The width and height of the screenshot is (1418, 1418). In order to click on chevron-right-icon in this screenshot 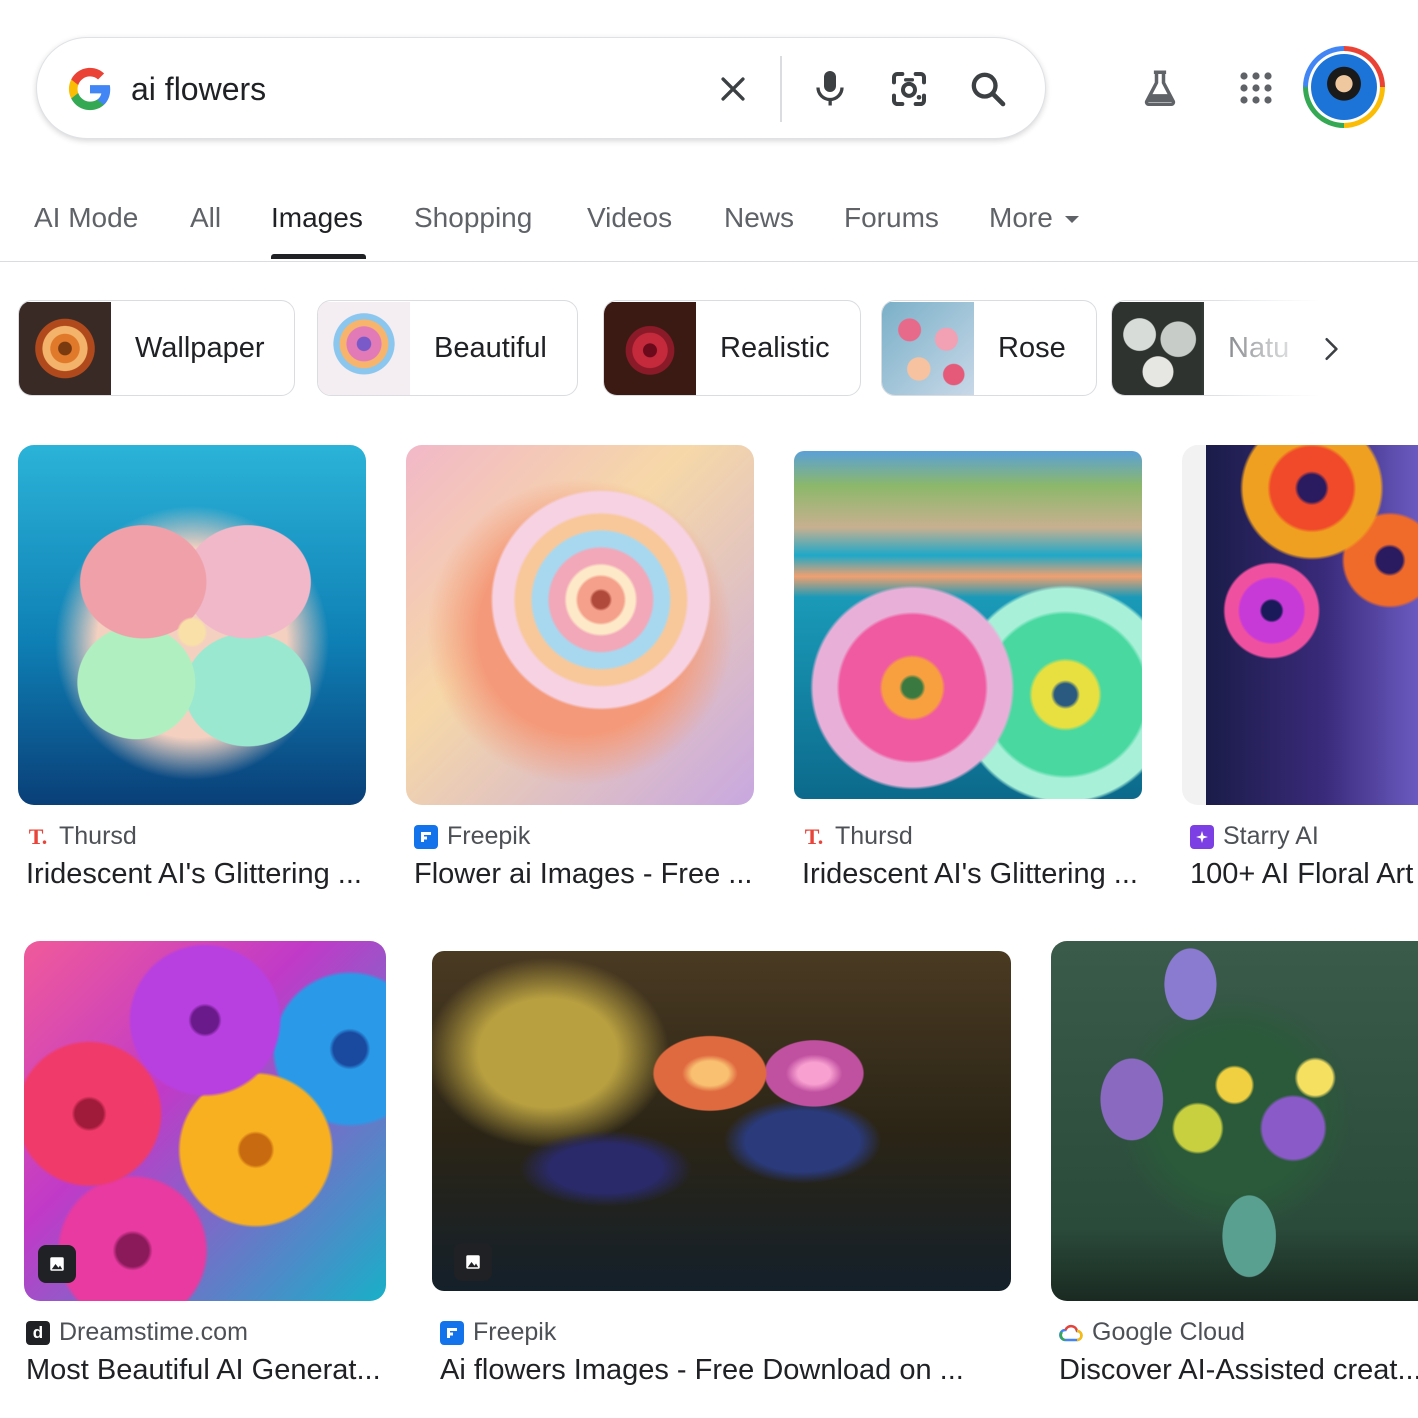, I will do `click(1331, 349)`.